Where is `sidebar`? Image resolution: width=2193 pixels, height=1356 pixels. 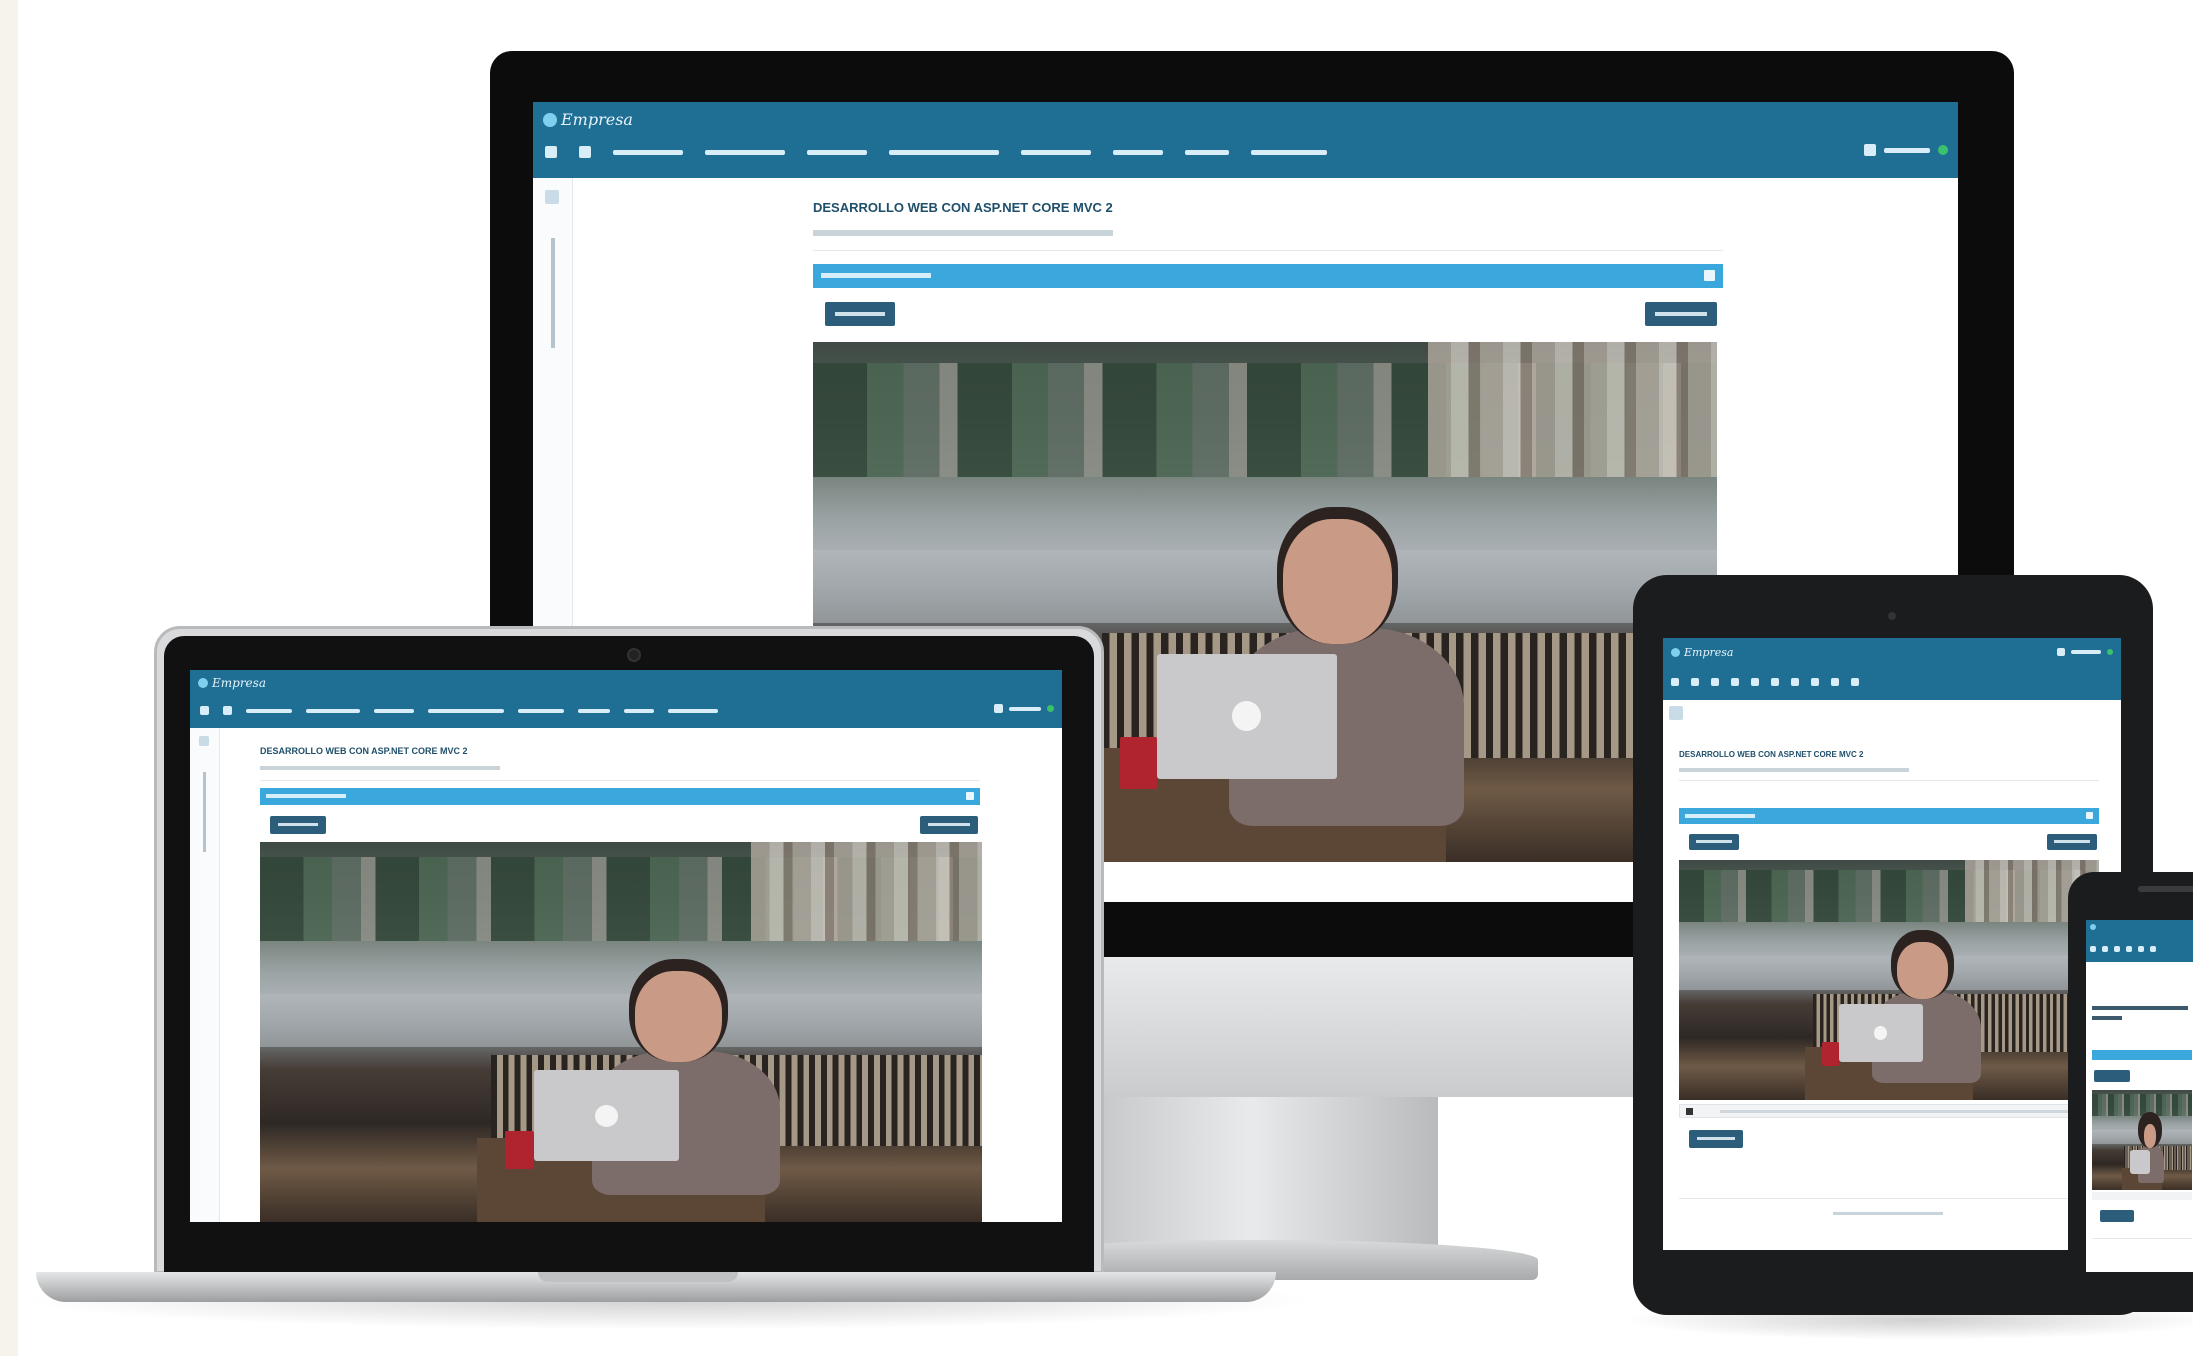 sidebar is located at coordinates (205, 975).